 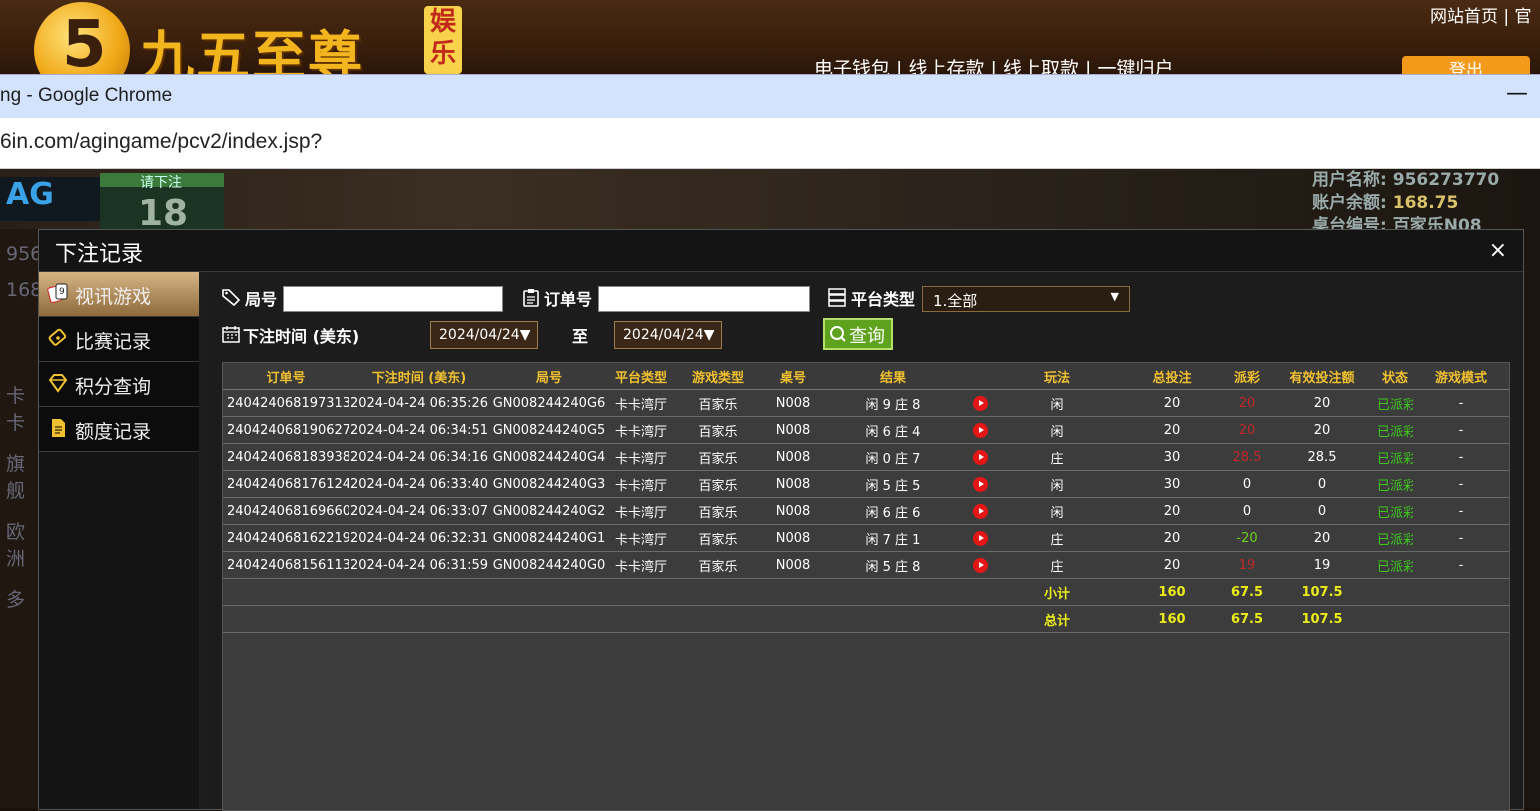 What do you see at coordinates (858, 334) in the screenshot?
I see `query-button: 查询` at bounding box center [858, 334].